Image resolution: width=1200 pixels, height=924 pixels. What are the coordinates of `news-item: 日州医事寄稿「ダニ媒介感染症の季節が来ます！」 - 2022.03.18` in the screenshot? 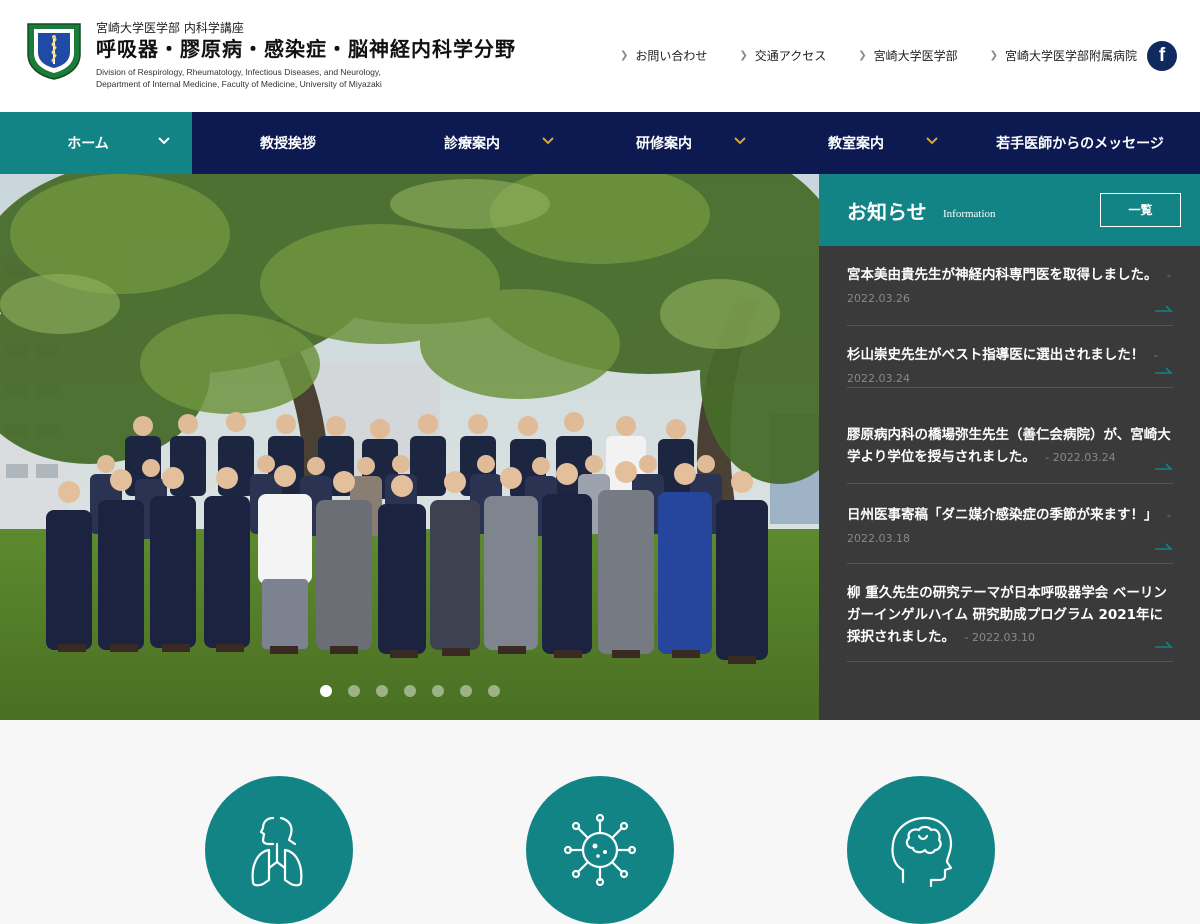 It's located at (1010, 534).